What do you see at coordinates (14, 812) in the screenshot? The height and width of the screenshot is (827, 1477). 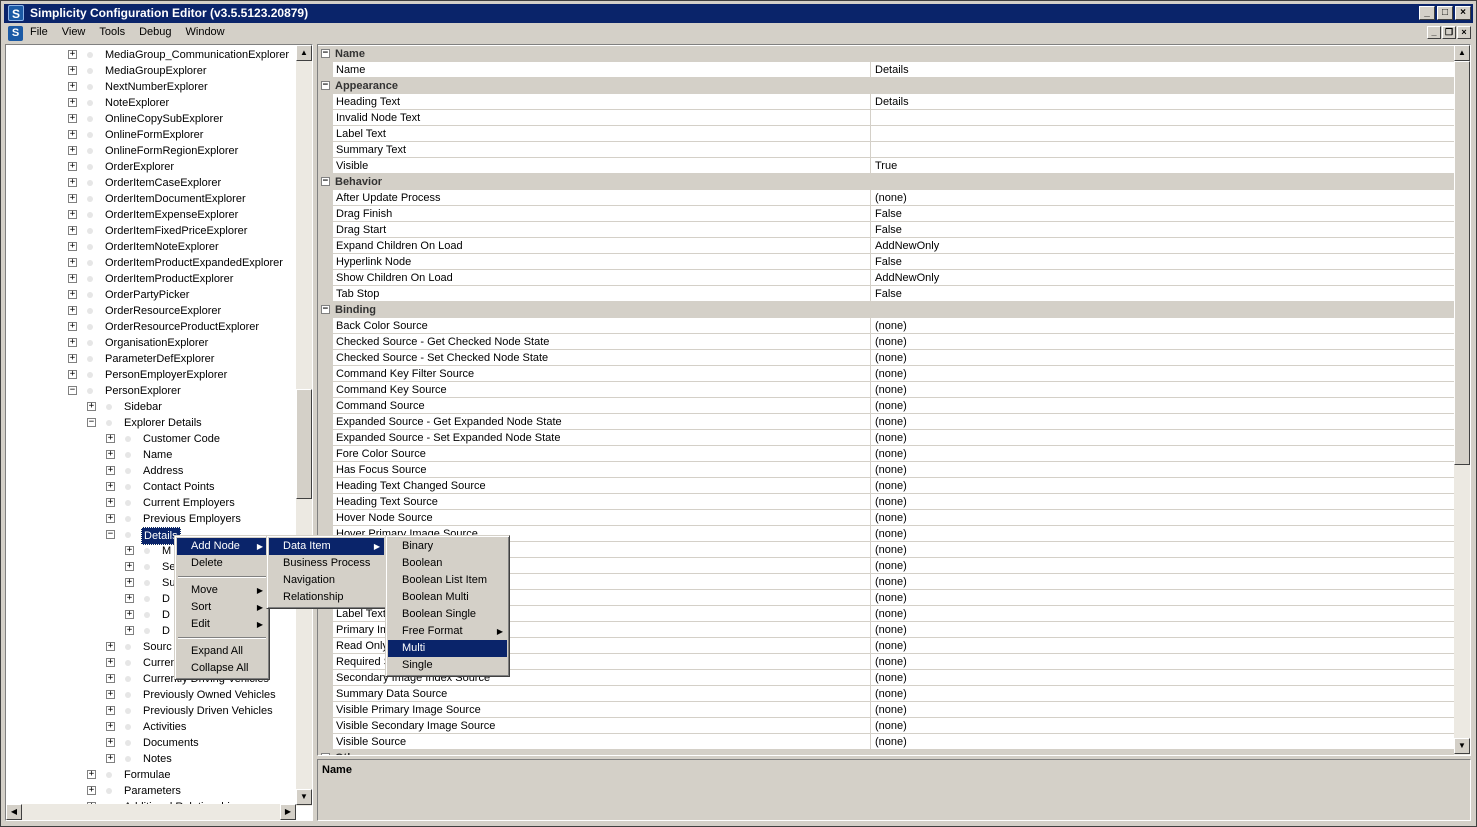 I see `scroll-left-icon: ◀` at bounding box center [14, 812].